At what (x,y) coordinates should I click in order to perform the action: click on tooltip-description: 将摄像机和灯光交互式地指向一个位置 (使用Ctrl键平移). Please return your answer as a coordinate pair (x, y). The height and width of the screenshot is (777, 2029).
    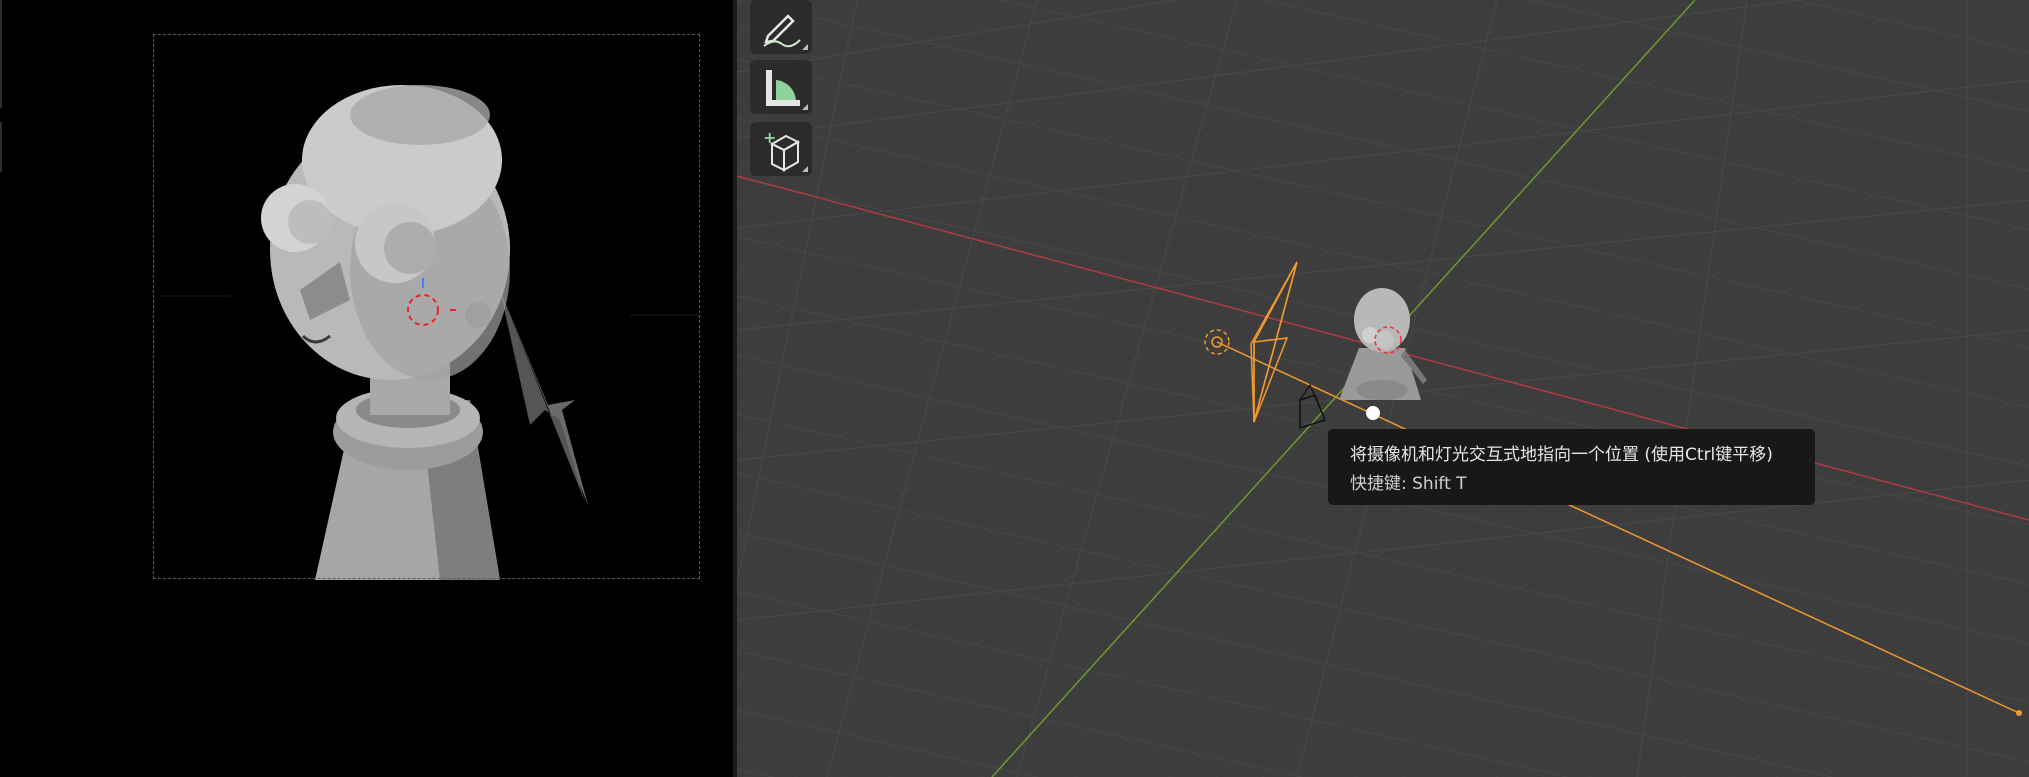
    Looking at the image, I should click on (1561, 455).